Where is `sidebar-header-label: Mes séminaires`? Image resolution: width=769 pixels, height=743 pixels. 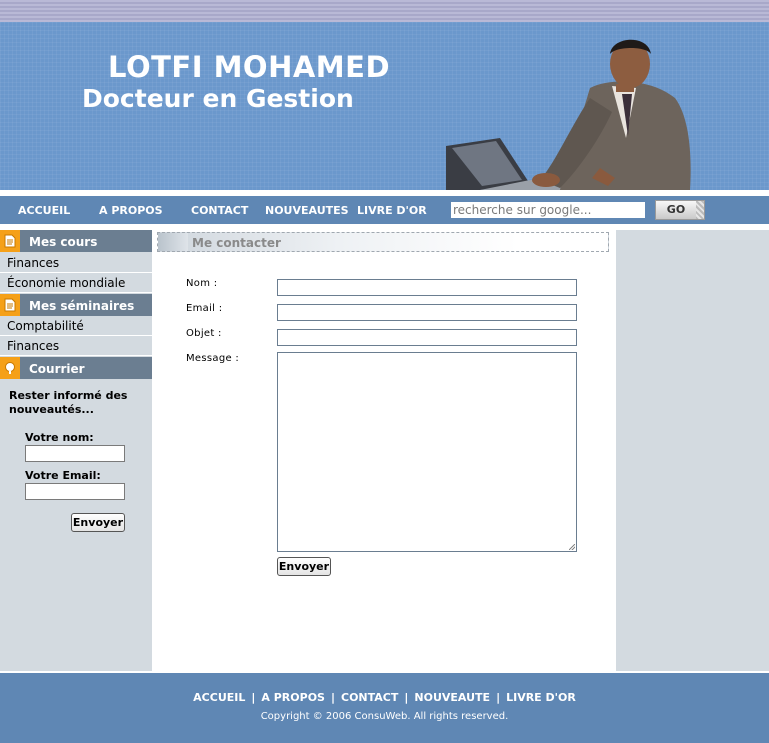
sidebar-header-label: Mes séminaires is located at coordinates (82, 306).